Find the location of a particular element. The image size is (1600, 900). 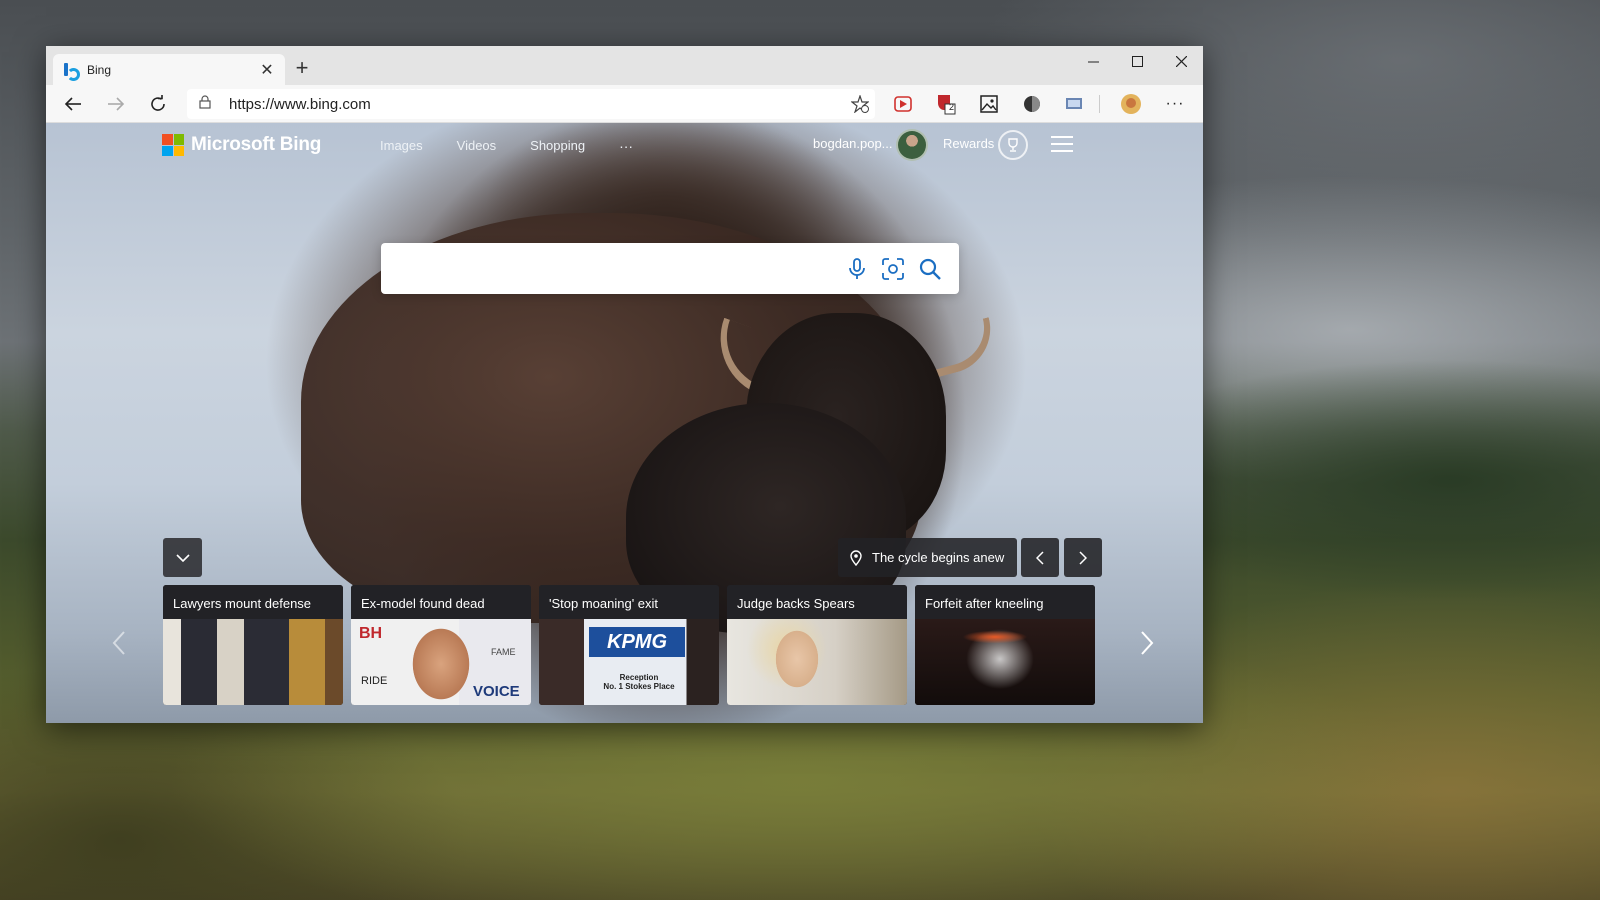

ms-square-green is located at coordinates (178, 139).